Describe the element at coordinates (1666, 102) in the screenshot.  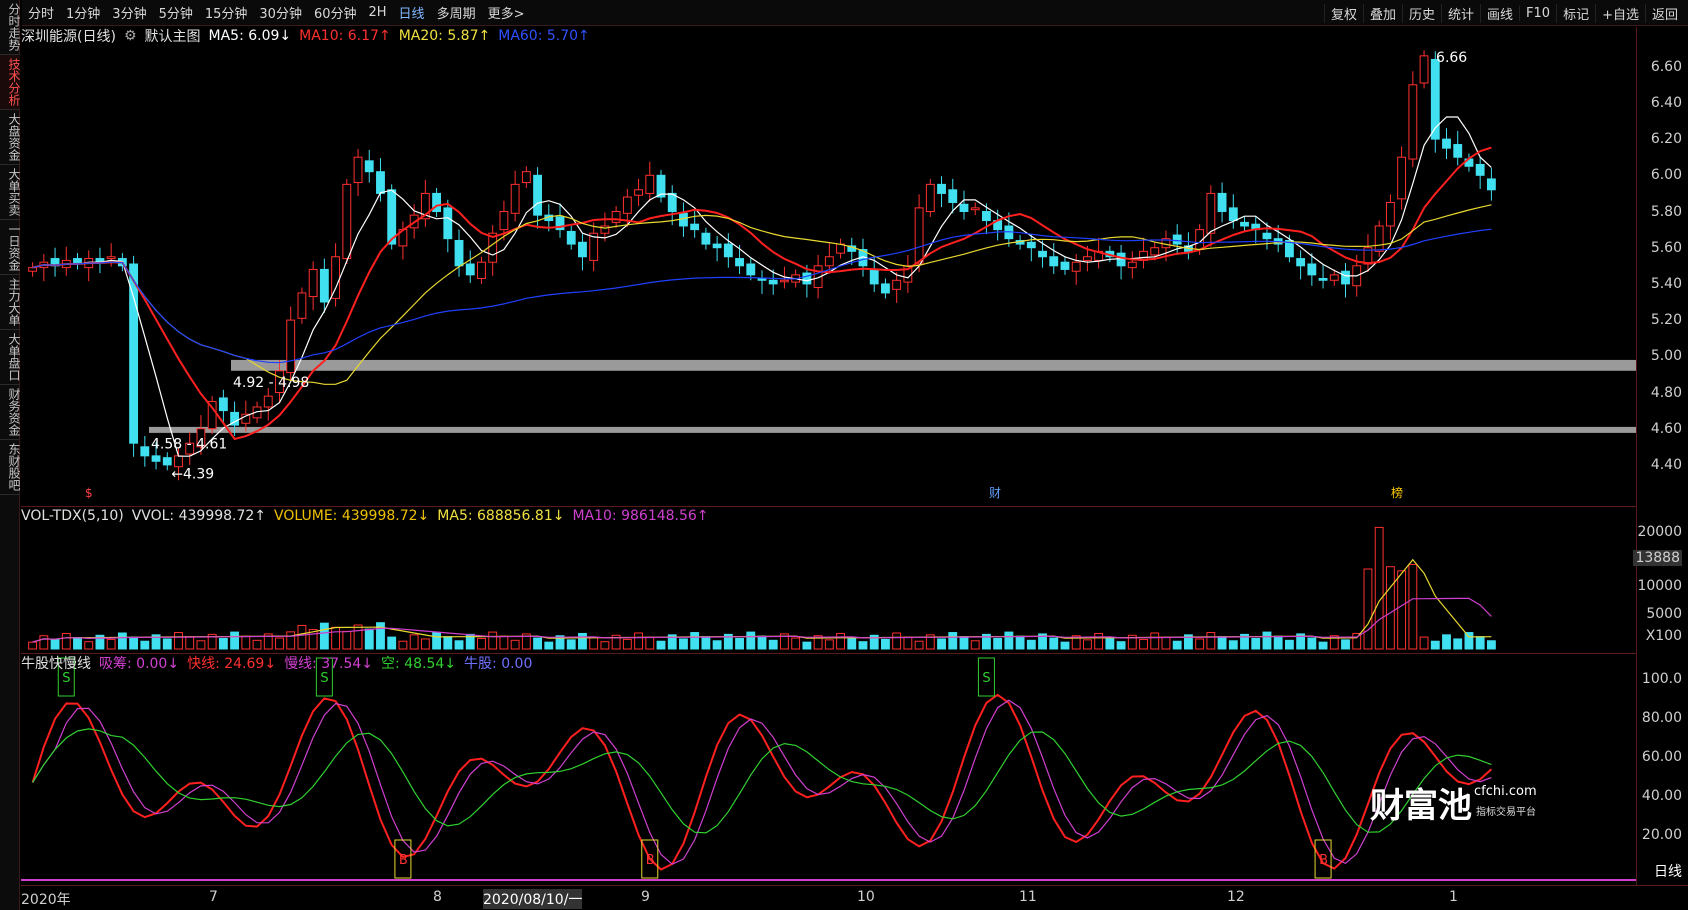
I see `price-tick-1: 6.40` at that location.